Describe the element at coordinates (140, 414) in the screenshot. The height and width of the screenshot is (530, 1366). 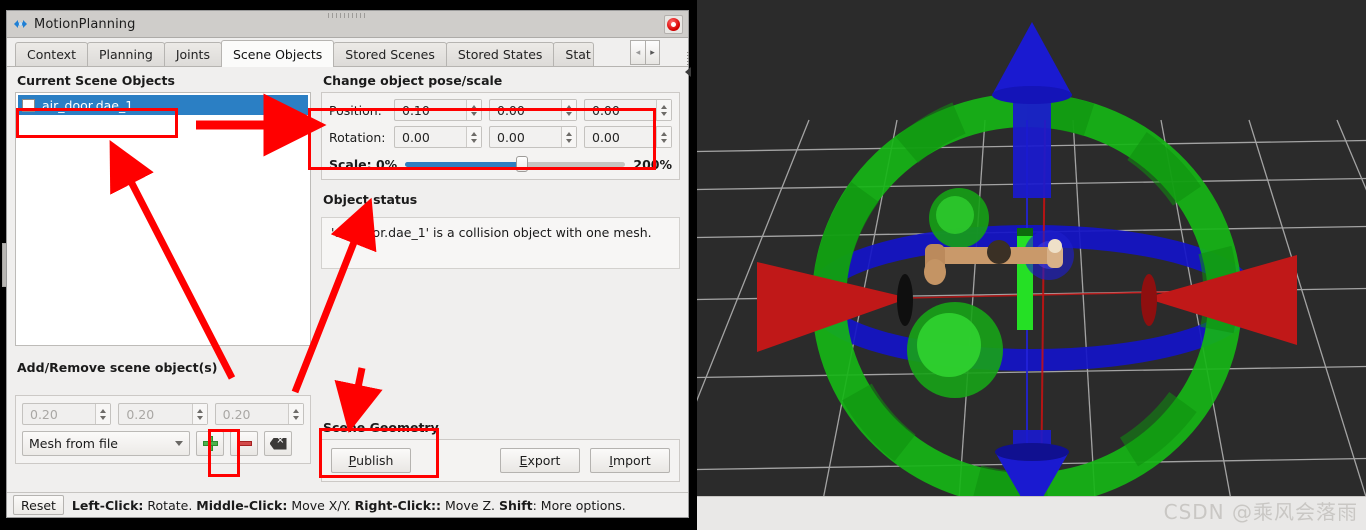
I see `dimension-y-value: 0.20` at that location.